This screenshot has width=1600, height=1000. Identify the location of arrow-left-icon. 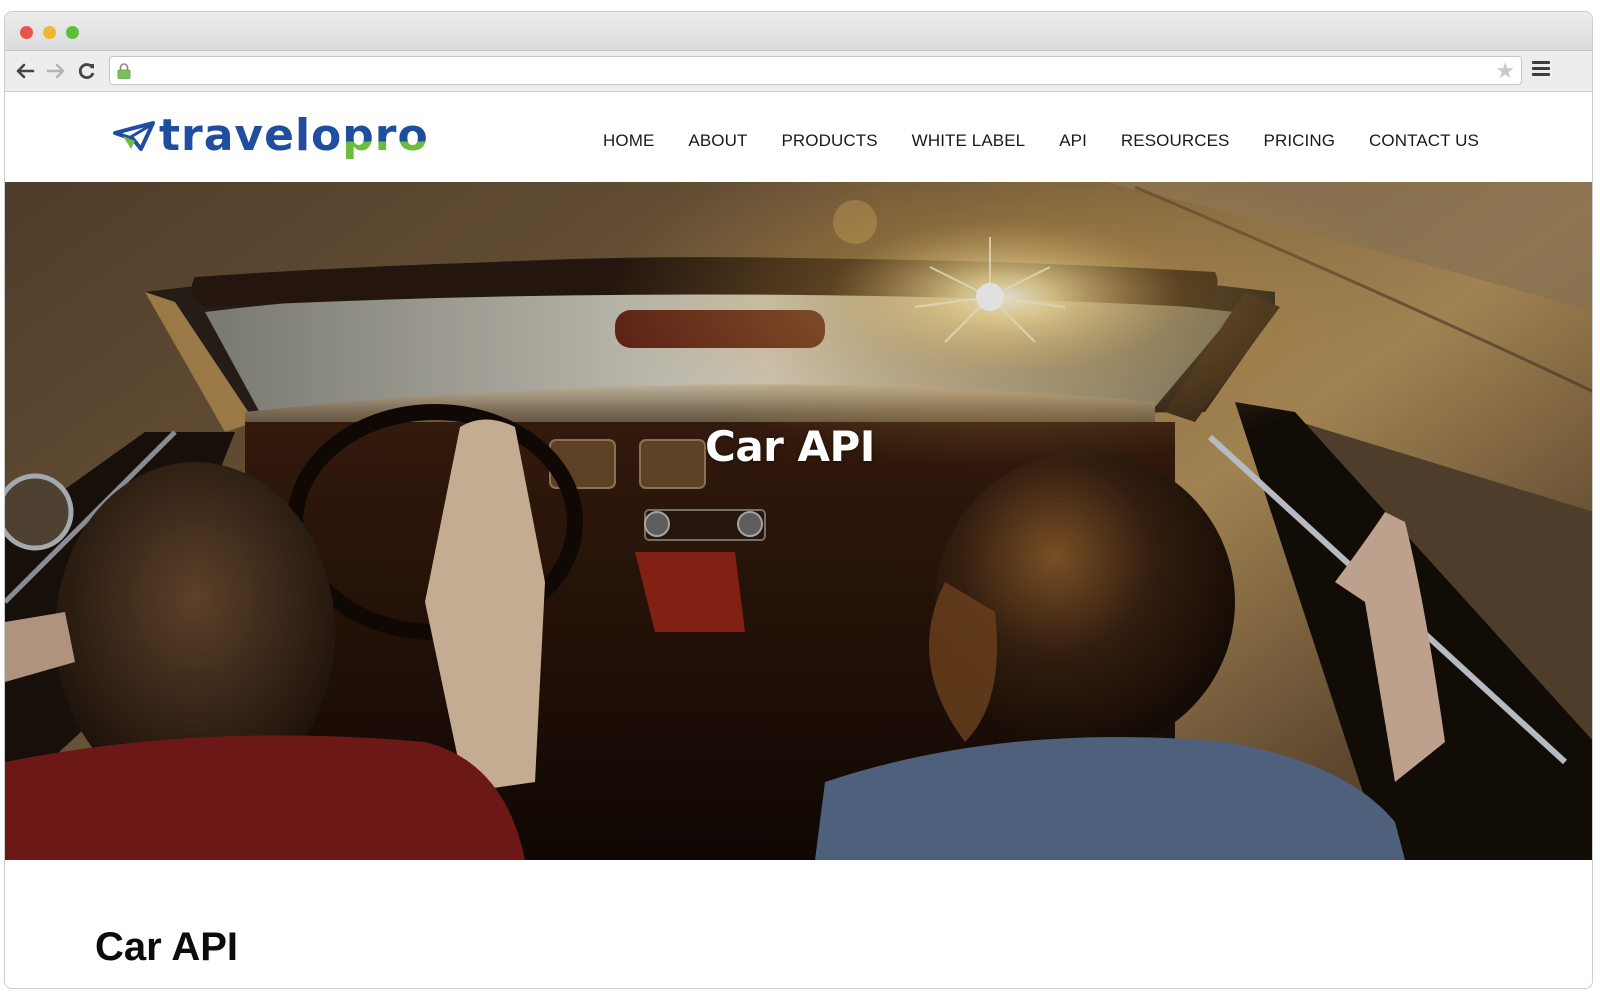
(25, 71).